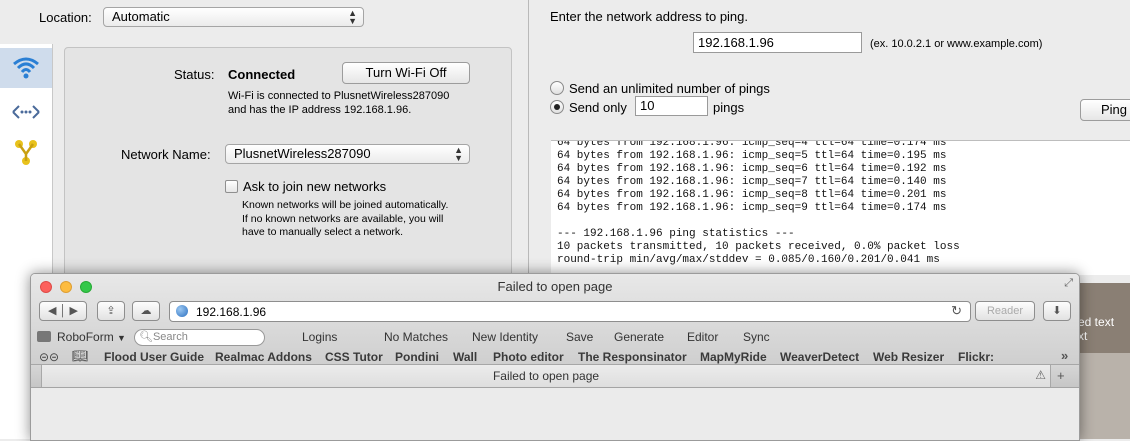 The image size is (1130, 441). I want to click on ask-join-label: Ask to join new networks, so click(314, 186).